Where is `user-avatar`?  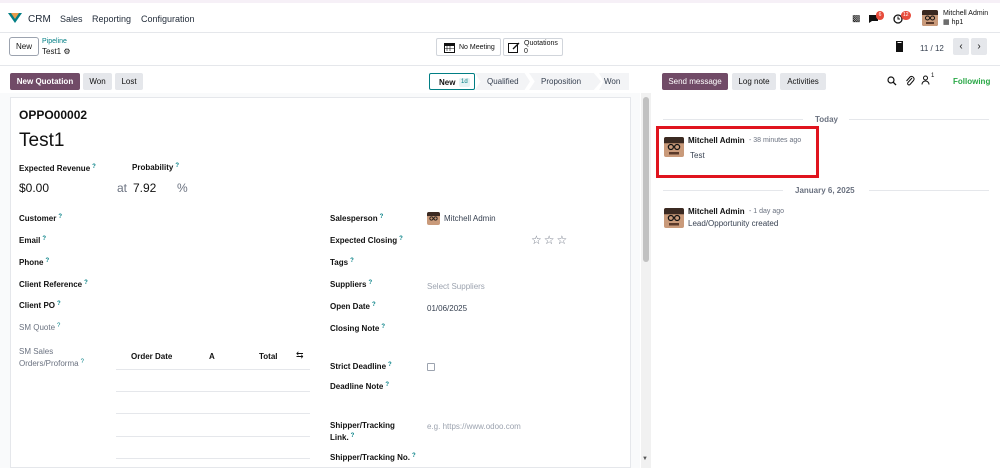 user-avatar is located at coordinates (930, 18).